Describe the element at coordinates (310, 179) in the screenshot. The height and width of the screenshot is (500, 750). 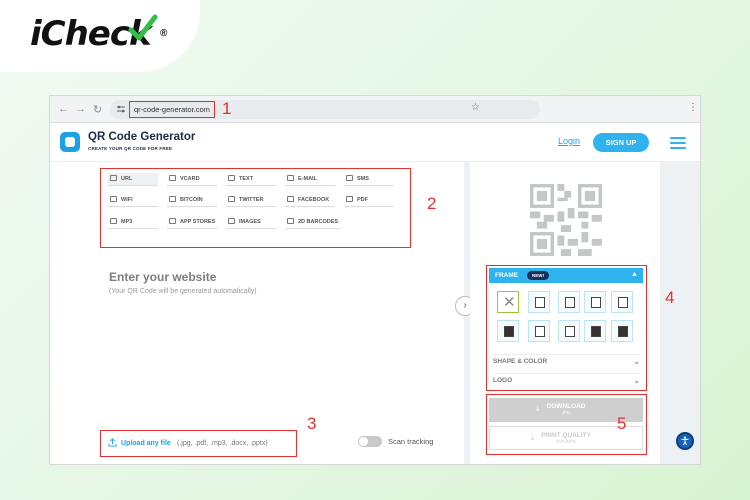
I see `tab-email: E-MAIL` at that location.